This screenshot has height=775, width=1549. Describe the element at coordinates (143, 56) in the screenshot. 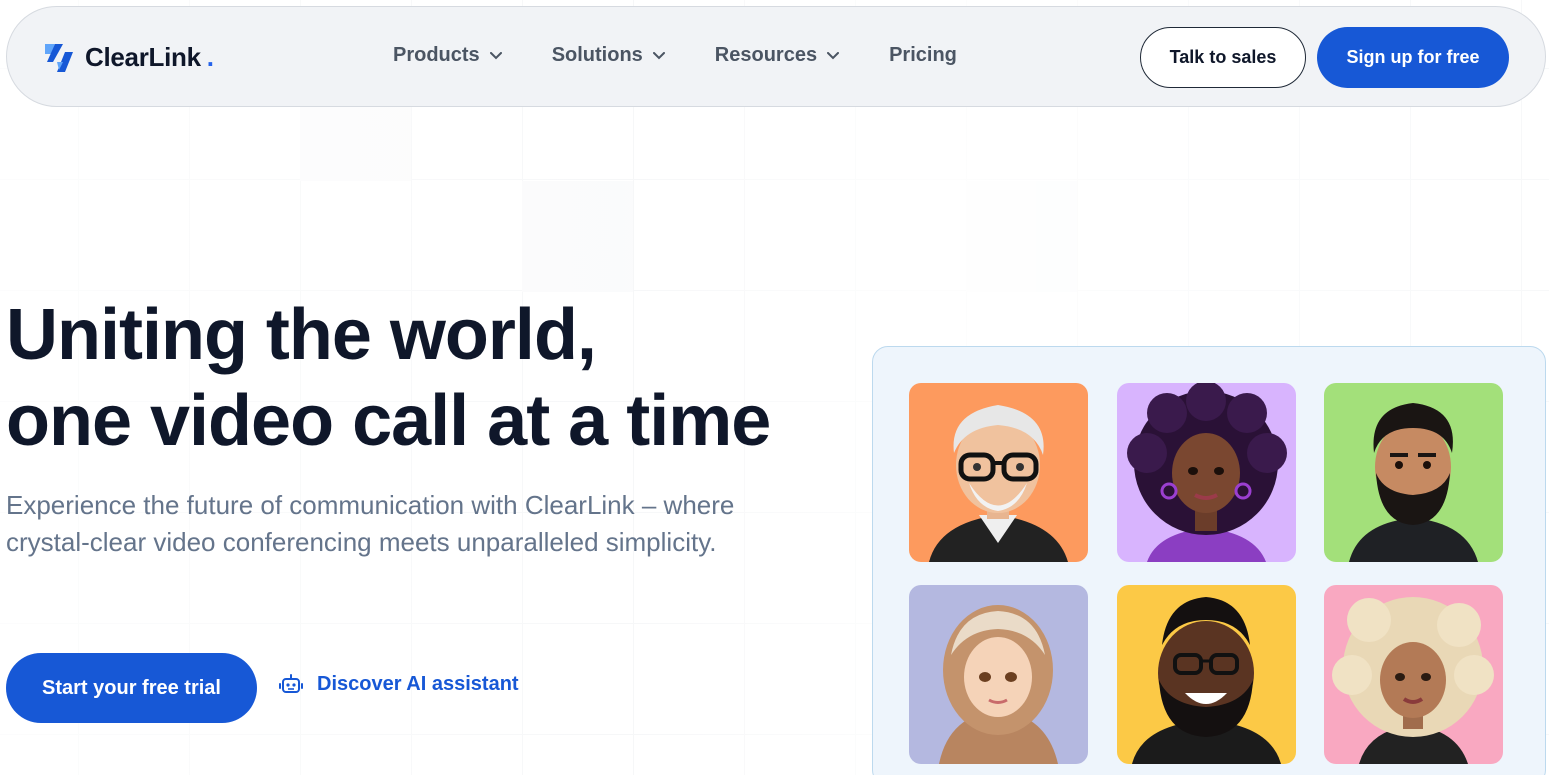

I see `brand-name: ClearLink` at that location.